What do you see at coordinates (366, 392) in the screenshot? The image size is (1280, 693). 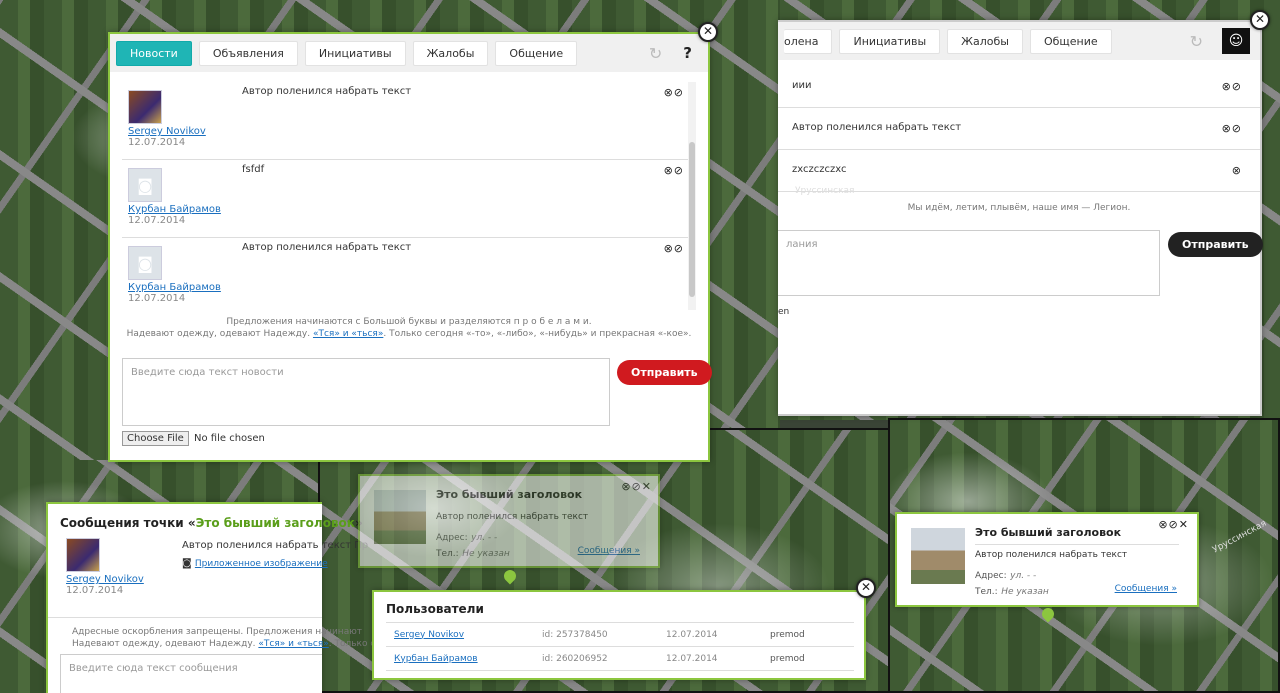 I see `news-input: Введите сюда текст новости` at bounding box center [366, 392].